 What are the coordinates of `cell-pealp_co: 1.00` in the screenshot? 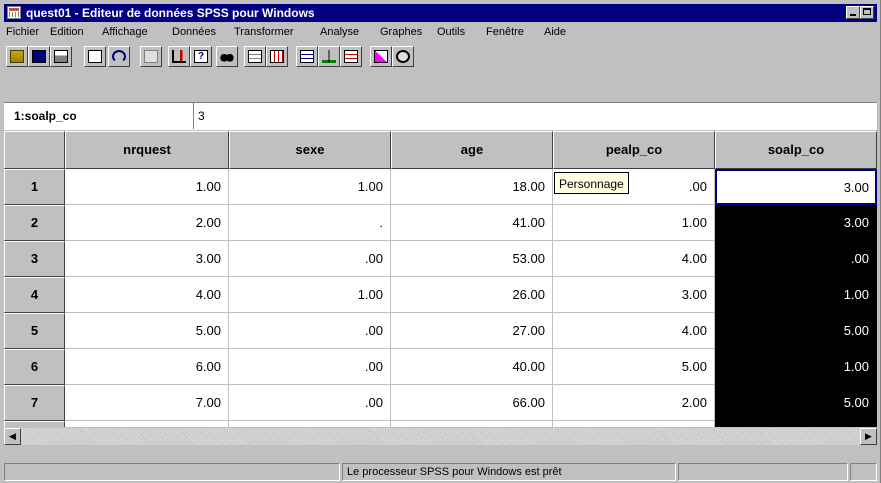 It's located at (634, 223).